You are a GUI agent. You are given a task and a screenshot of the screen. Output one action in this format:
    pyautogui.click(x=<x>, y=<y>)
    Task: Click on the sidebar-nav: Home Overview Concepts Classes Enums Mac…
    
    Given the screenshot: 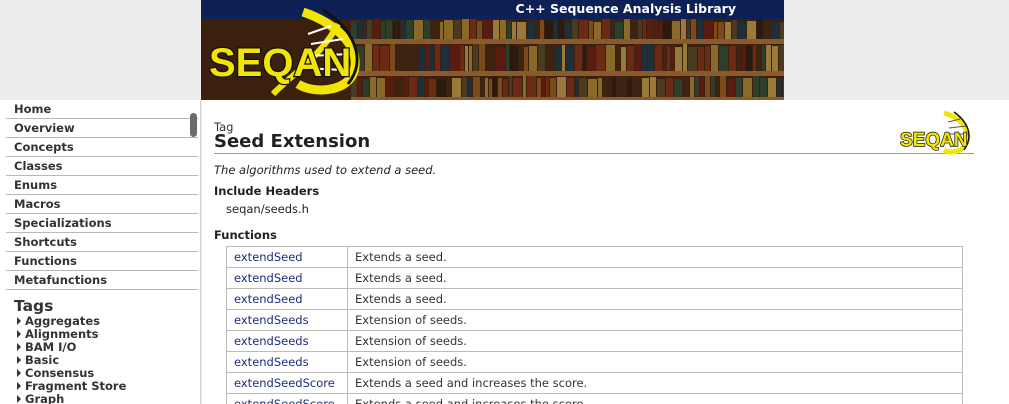 What is the action you would take?
    pyautogui.click(x=100, y=195)
    